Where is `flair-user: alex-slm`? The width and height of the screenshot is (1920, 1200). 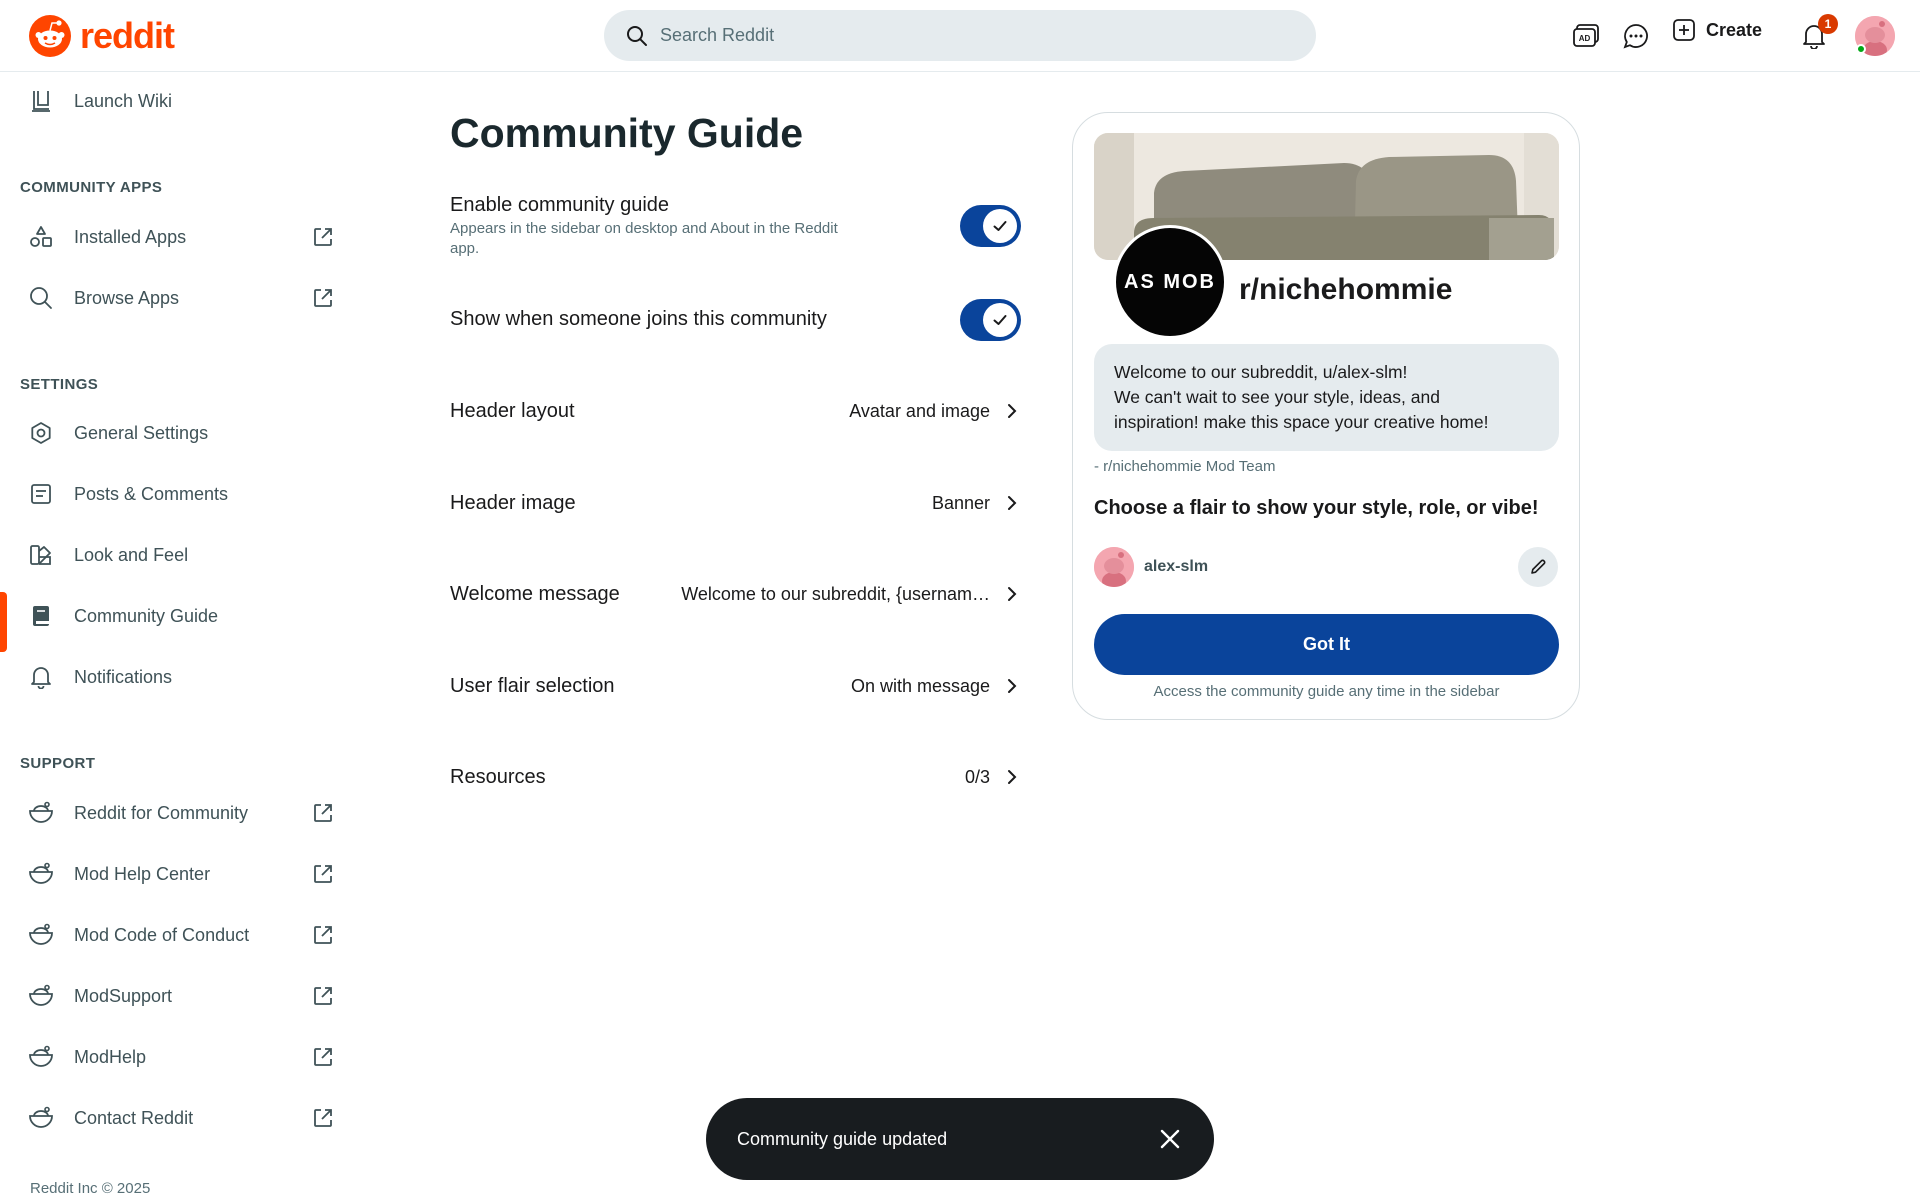
flair-user: alex-slm is located at coordinates (1151, 567).